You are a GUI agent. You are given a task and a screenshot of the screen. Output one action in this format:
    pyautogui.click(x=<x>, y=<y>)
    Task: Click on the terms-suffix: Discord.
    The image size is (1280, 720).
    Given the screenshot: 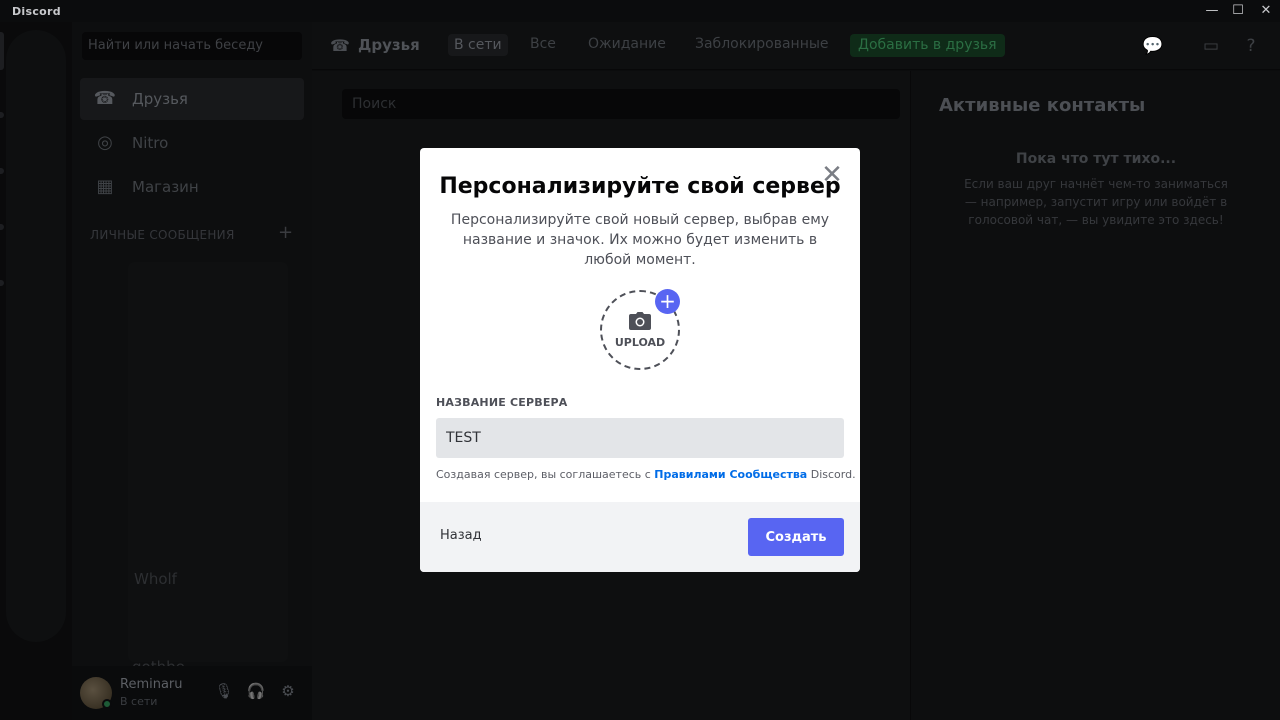 What is the action you would take?
    pyautogui.click(x=831, y=474)
    